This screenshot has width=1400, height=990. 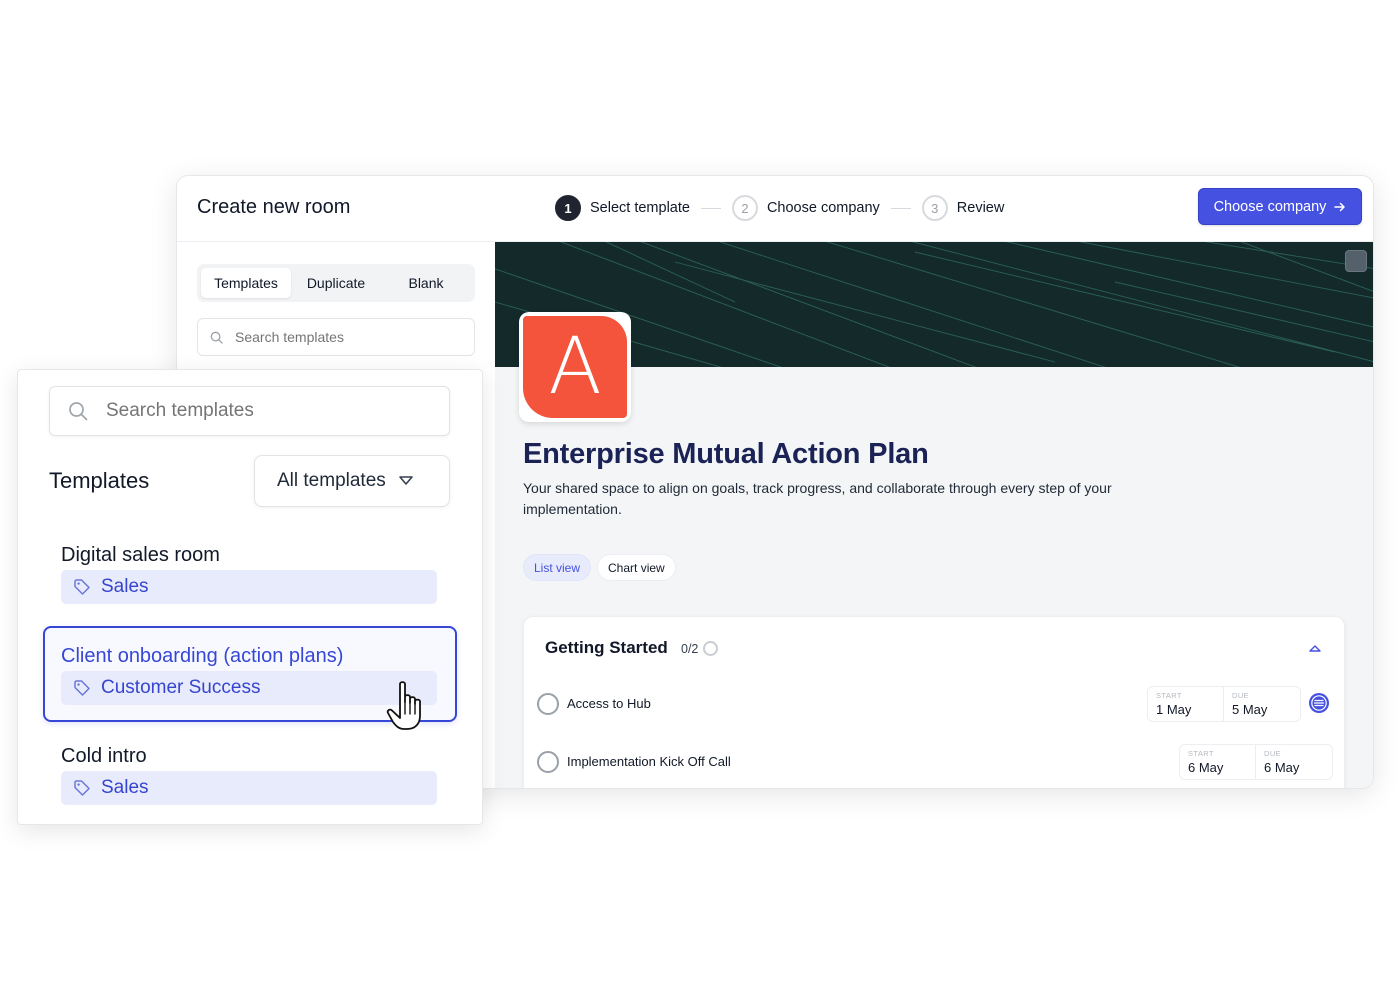 I want to click on template-tag: Customer Success, so click(x=249, y=688).